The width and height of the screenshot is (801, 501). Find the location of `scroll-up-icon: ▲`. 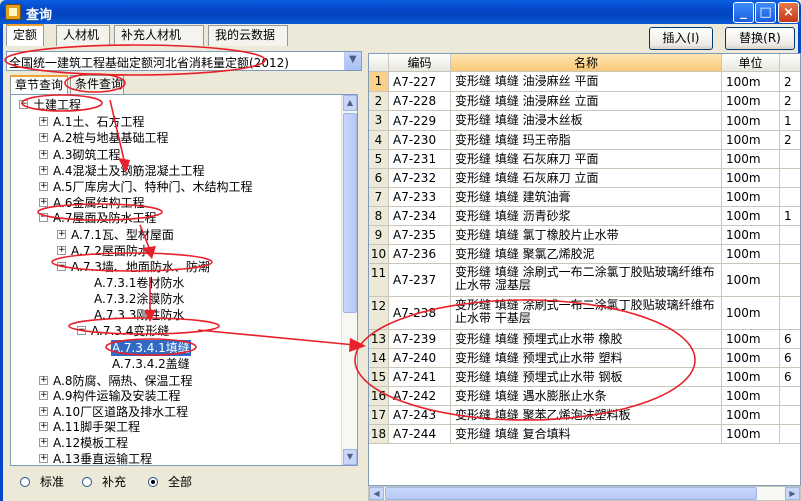

scroll-up-icon: ▲ is located at coordinates (350, 103).